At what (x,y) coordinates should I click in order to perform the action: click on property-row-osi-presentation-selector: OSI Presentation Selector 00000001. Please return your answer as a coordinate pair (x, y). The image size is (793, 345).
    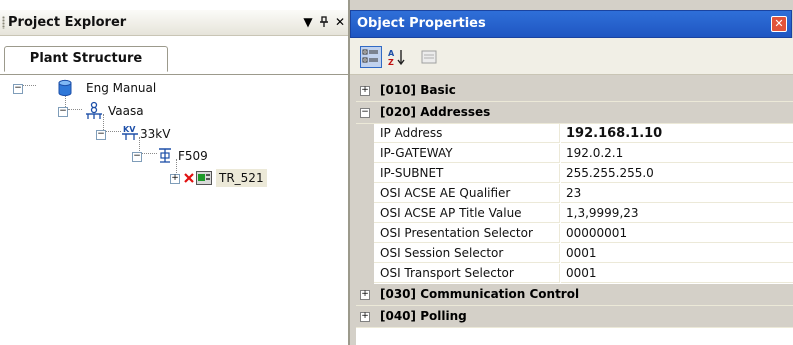
    Looking at the image, I should click on (574, 234).